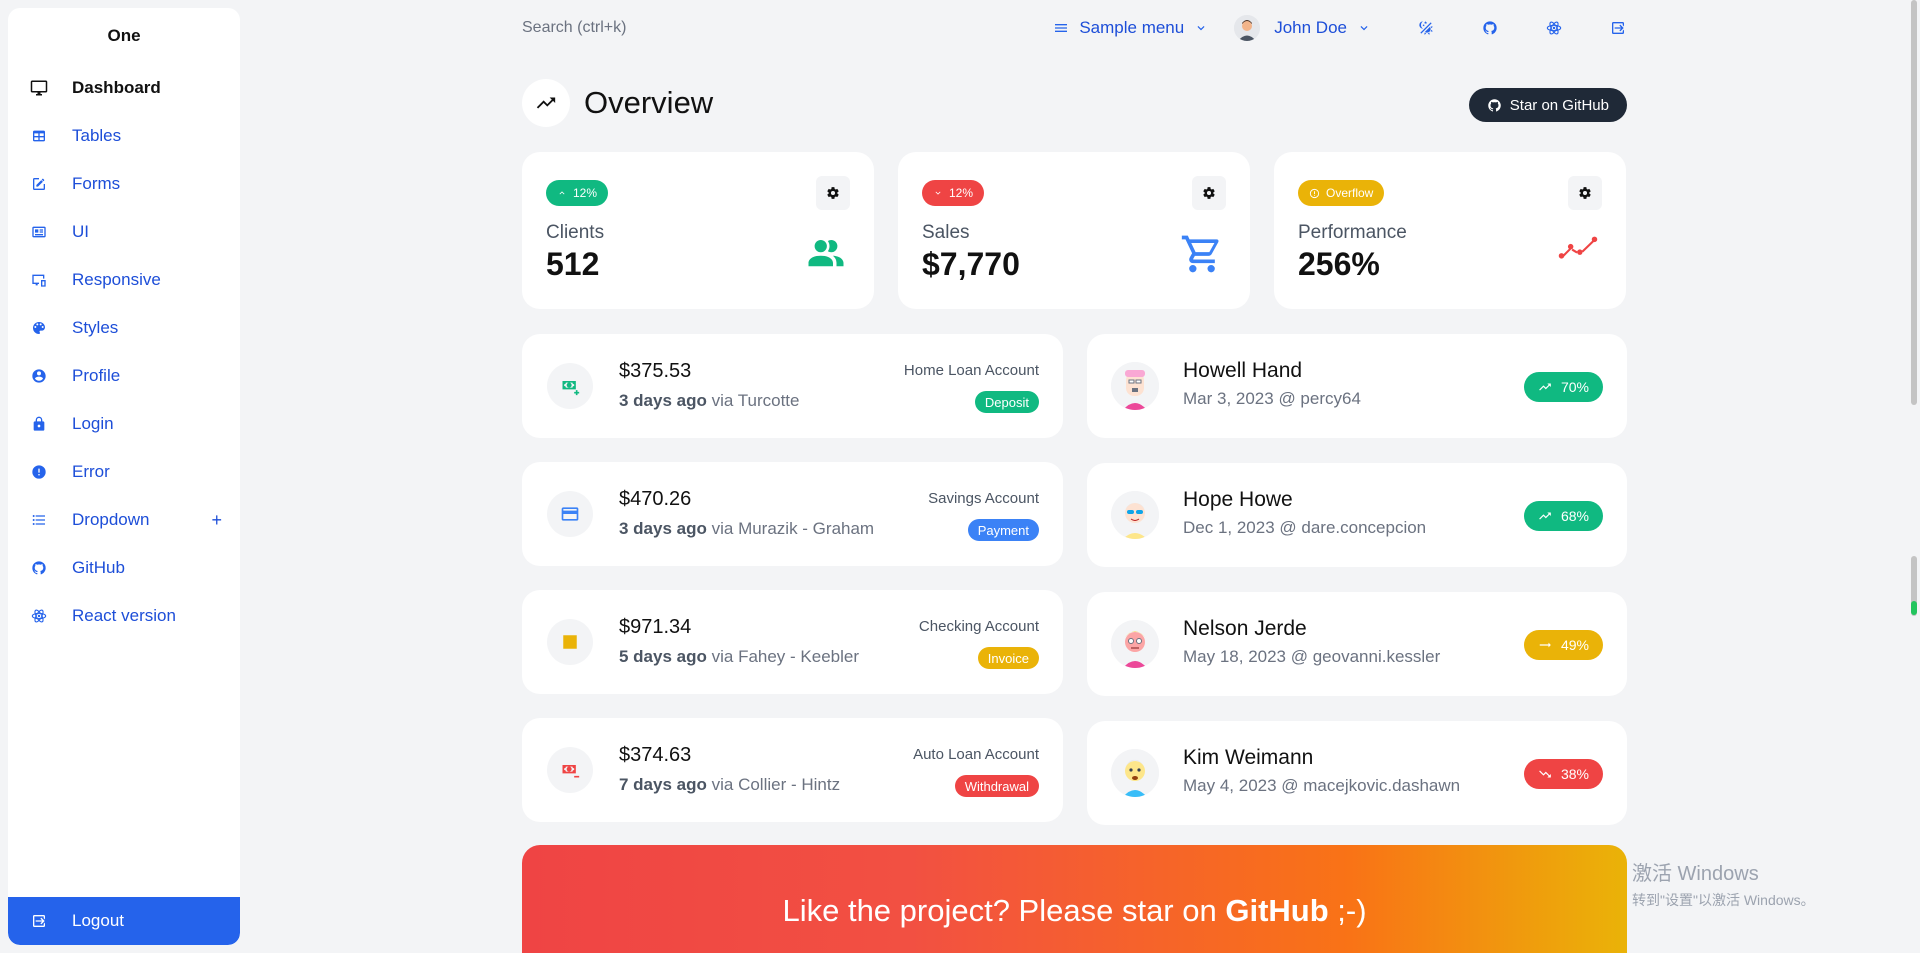  What do you see at coordinates (663, 400) in the screenshot?
I see `transaction-when: 3 days ago` at bounding box center [663, 400].